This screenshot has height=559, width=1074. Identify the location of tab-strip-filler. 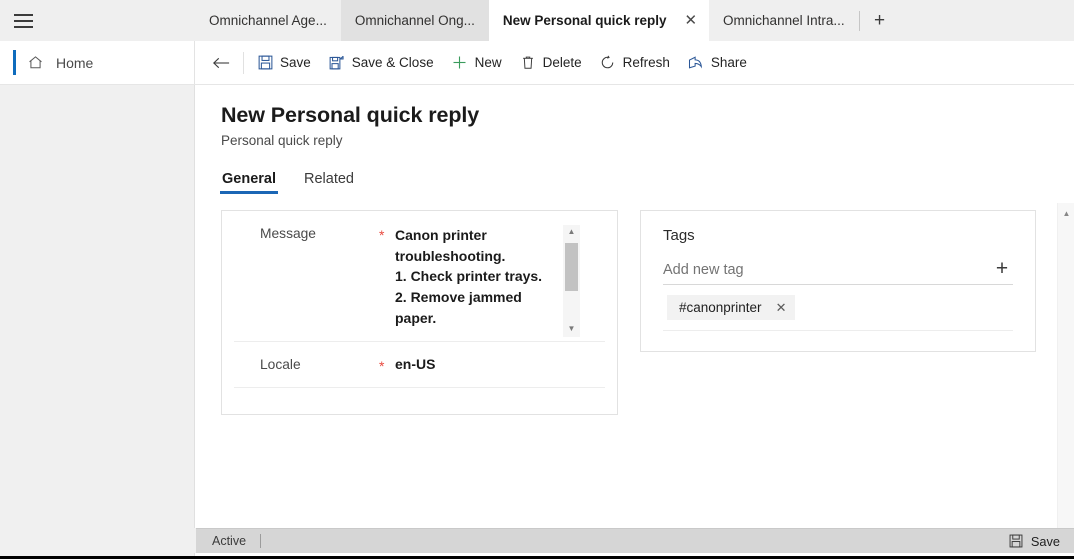
(986, 20).